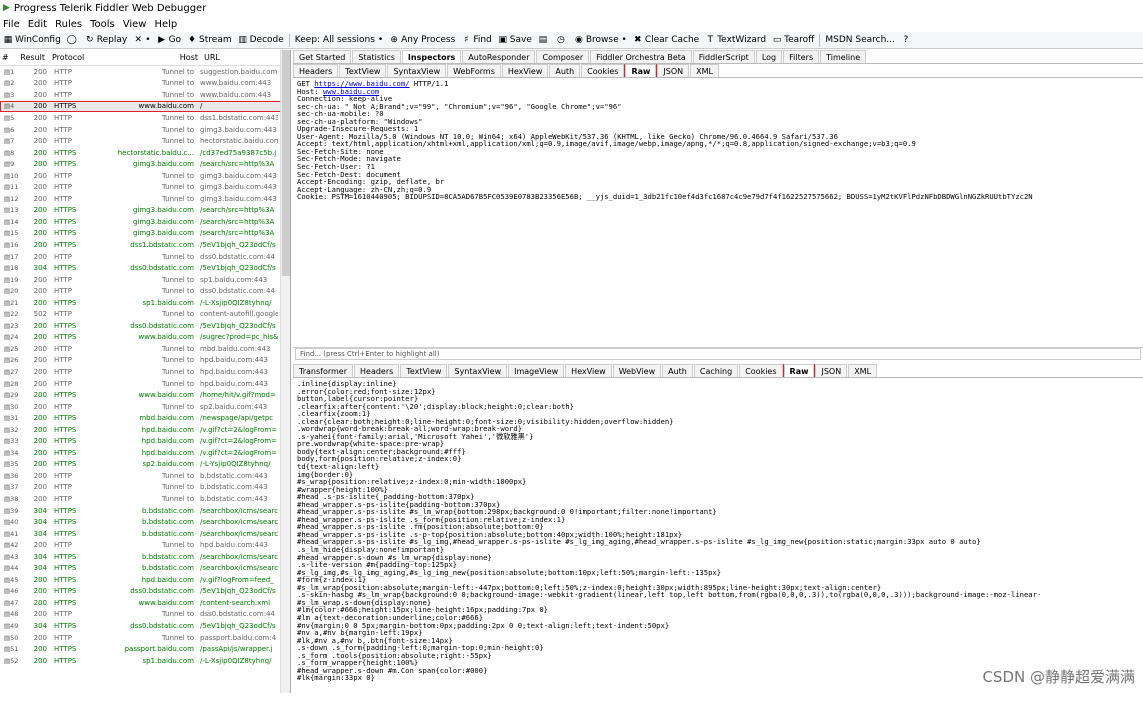  What do you see at coordinates (145, 349) in the screenshot?
I see `session-row: ▤25 200 HTTP Tunnel to mbd.baidu.com:443` at bounding box center [145, 349].